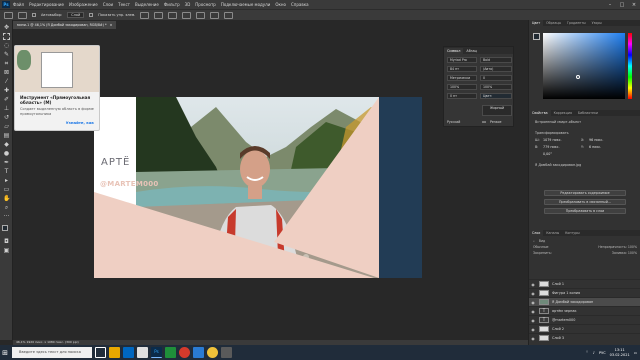 Image resolution: width=640 pixels, height=360 pixels. Describe the element at coordinates (300, 4) in the screenshot. I see `menu-help: Справка` at that location.